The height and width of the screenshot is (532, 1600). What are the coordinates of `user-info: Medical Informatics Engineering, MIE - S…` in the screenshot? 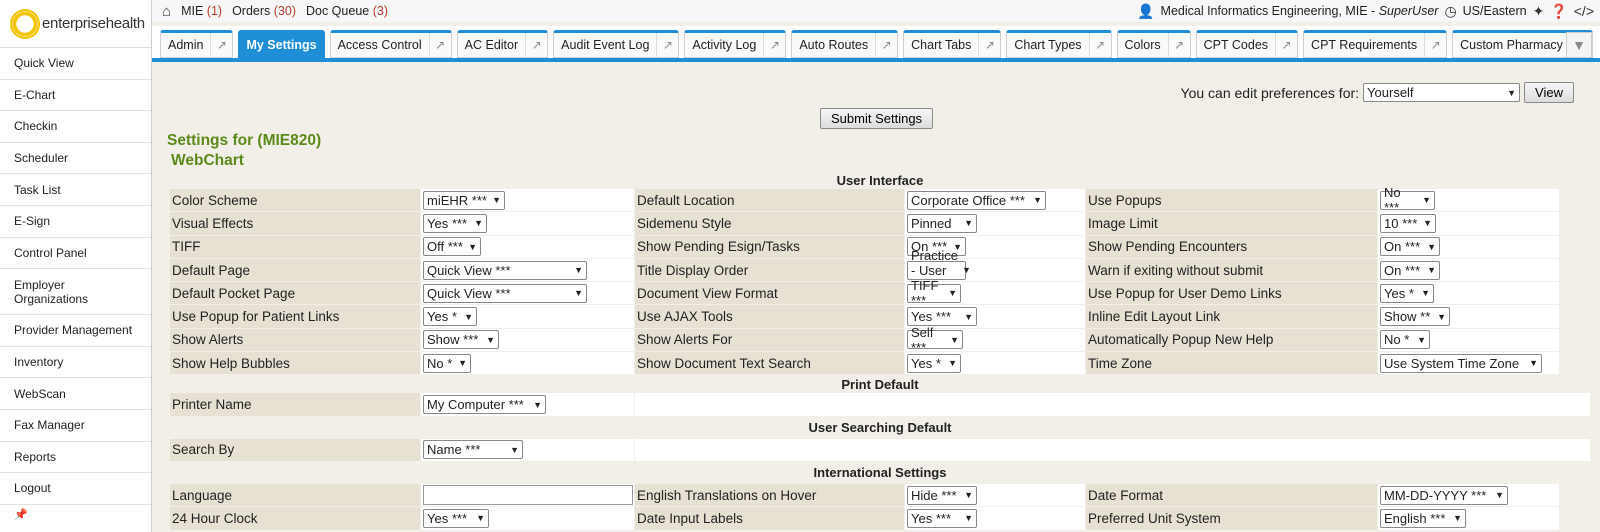 It's located at (1300, 11).